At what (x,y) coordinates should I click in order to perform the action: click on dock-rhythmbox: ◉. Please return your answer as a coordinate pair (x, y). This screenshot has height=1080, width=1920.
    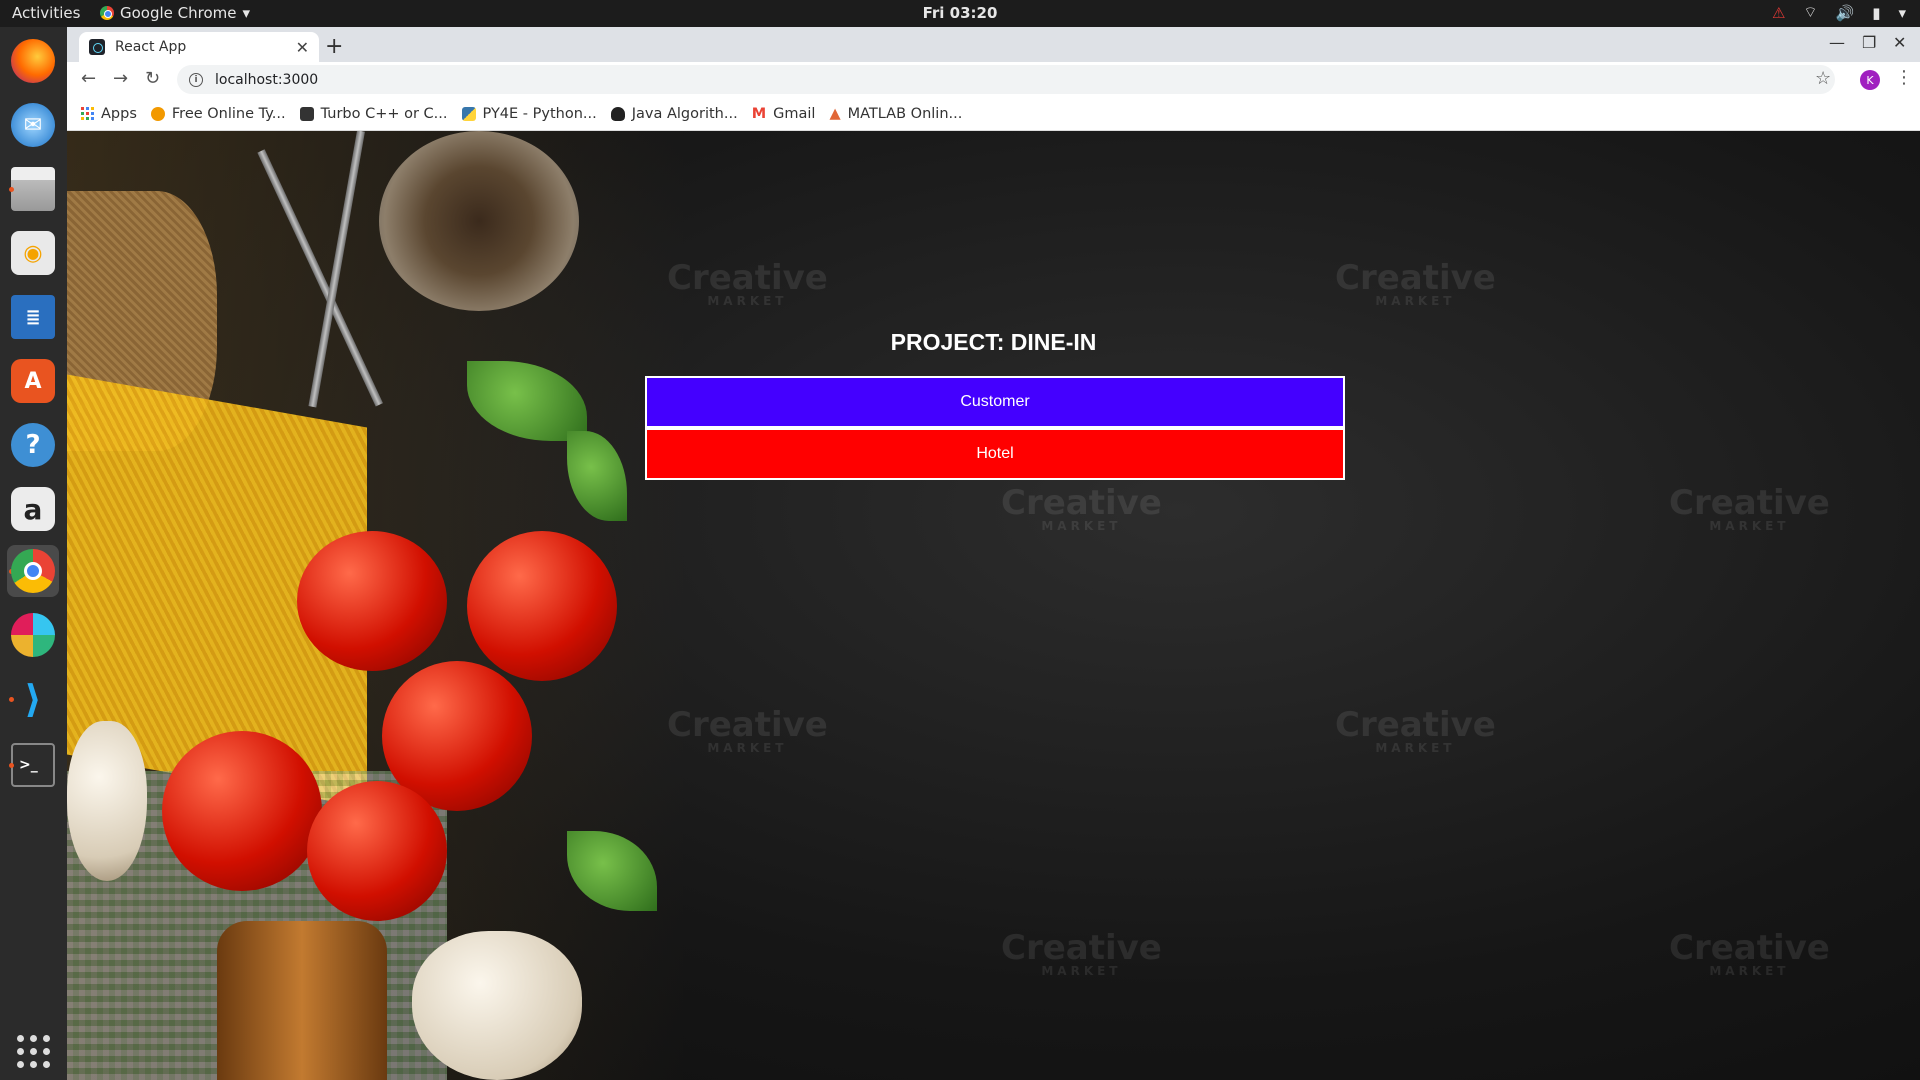
    Looking at the image, I should click on (33, 253).